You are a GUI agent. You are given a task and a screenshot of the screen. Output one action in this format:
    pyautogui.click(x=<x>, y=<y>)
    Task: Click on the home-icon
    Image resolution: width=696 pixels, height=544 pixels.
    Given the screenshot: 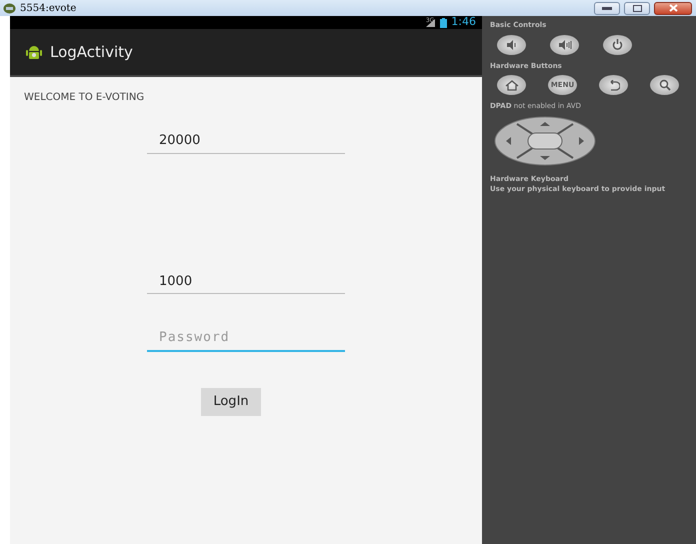 What is the action you would take?
    pyautogui.click(x=511, y=85)
    